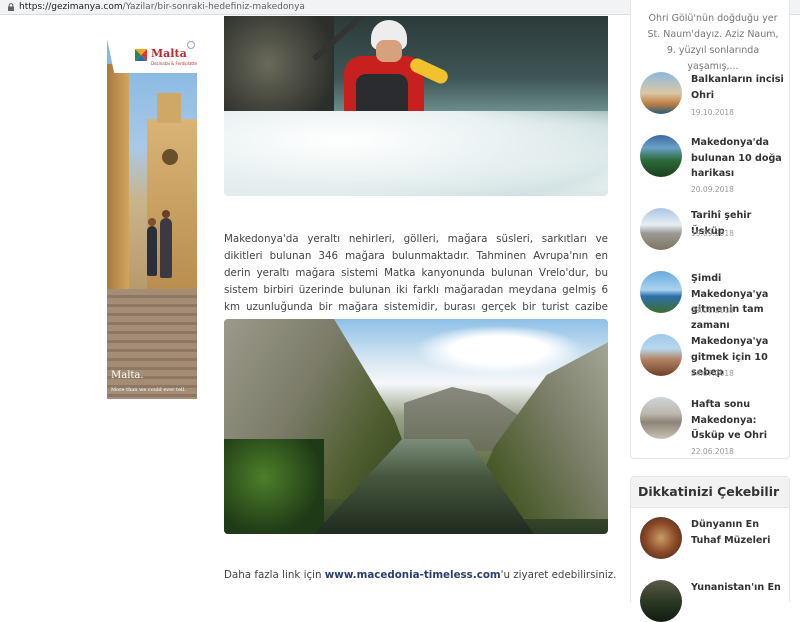  What do you see at coordinates (739, 158) in the screenshot?
I see `post-title: Makedonya'da bulunan 10 doğa harikası` at bounding box center [739, 158].